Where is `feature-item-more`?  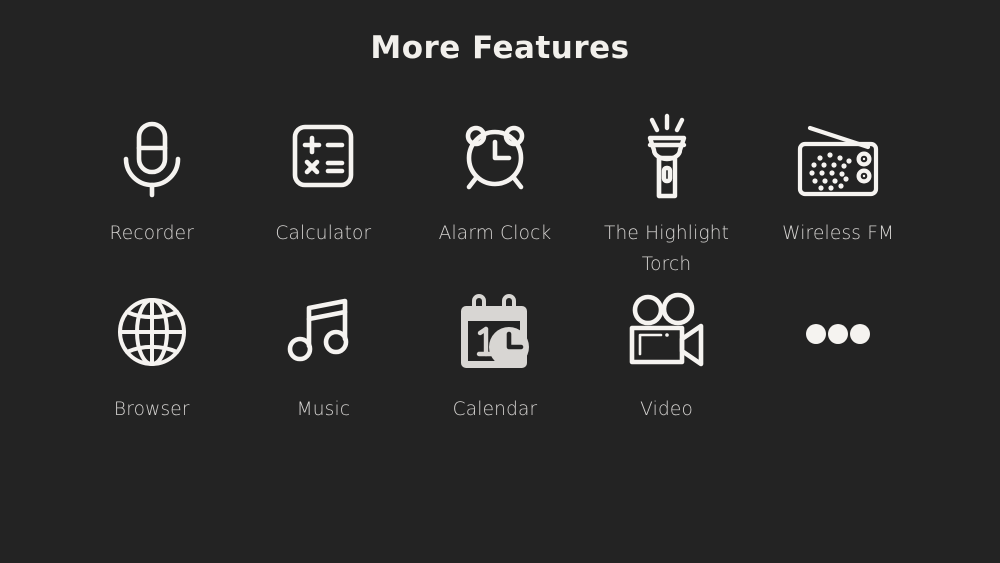
feature-item-more is located at coordinates (838, 352).